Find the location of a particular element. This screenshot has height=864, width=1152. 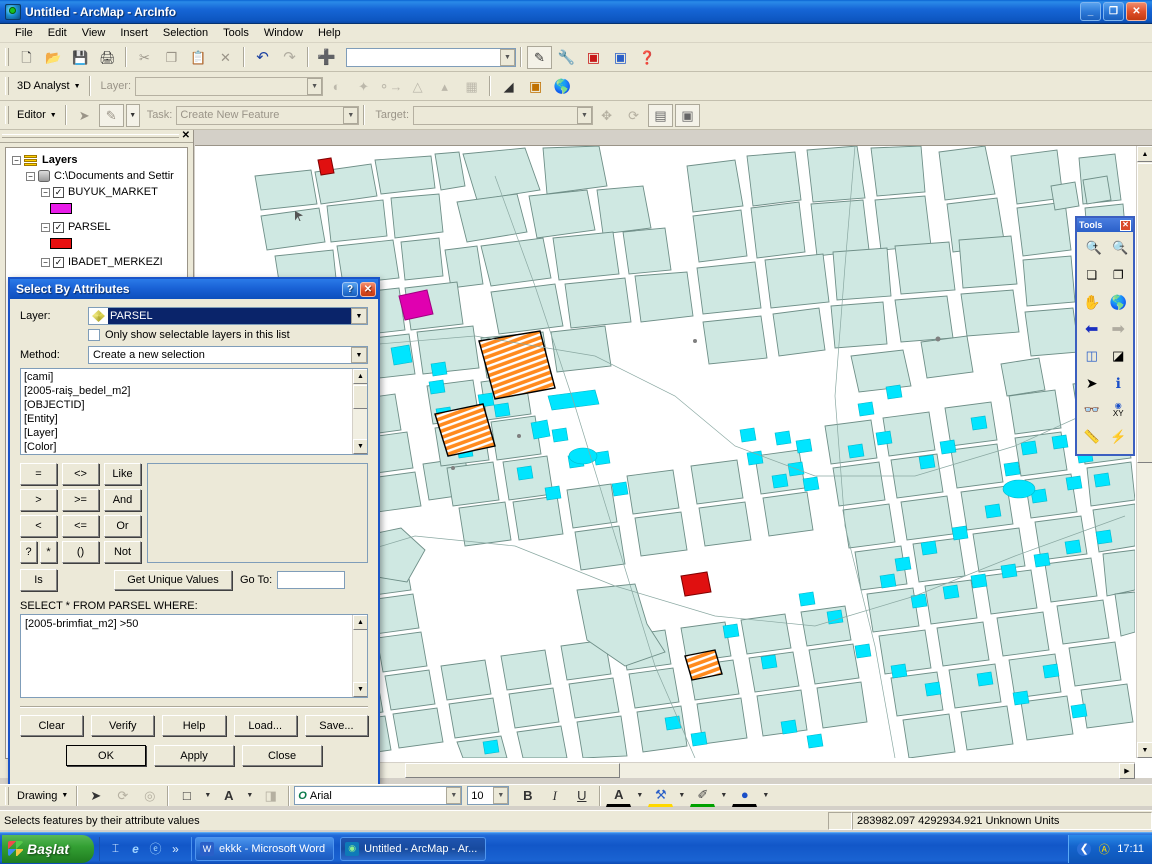

select-elements-arrow-icon: ➤ is located at coordinates (95, 795).